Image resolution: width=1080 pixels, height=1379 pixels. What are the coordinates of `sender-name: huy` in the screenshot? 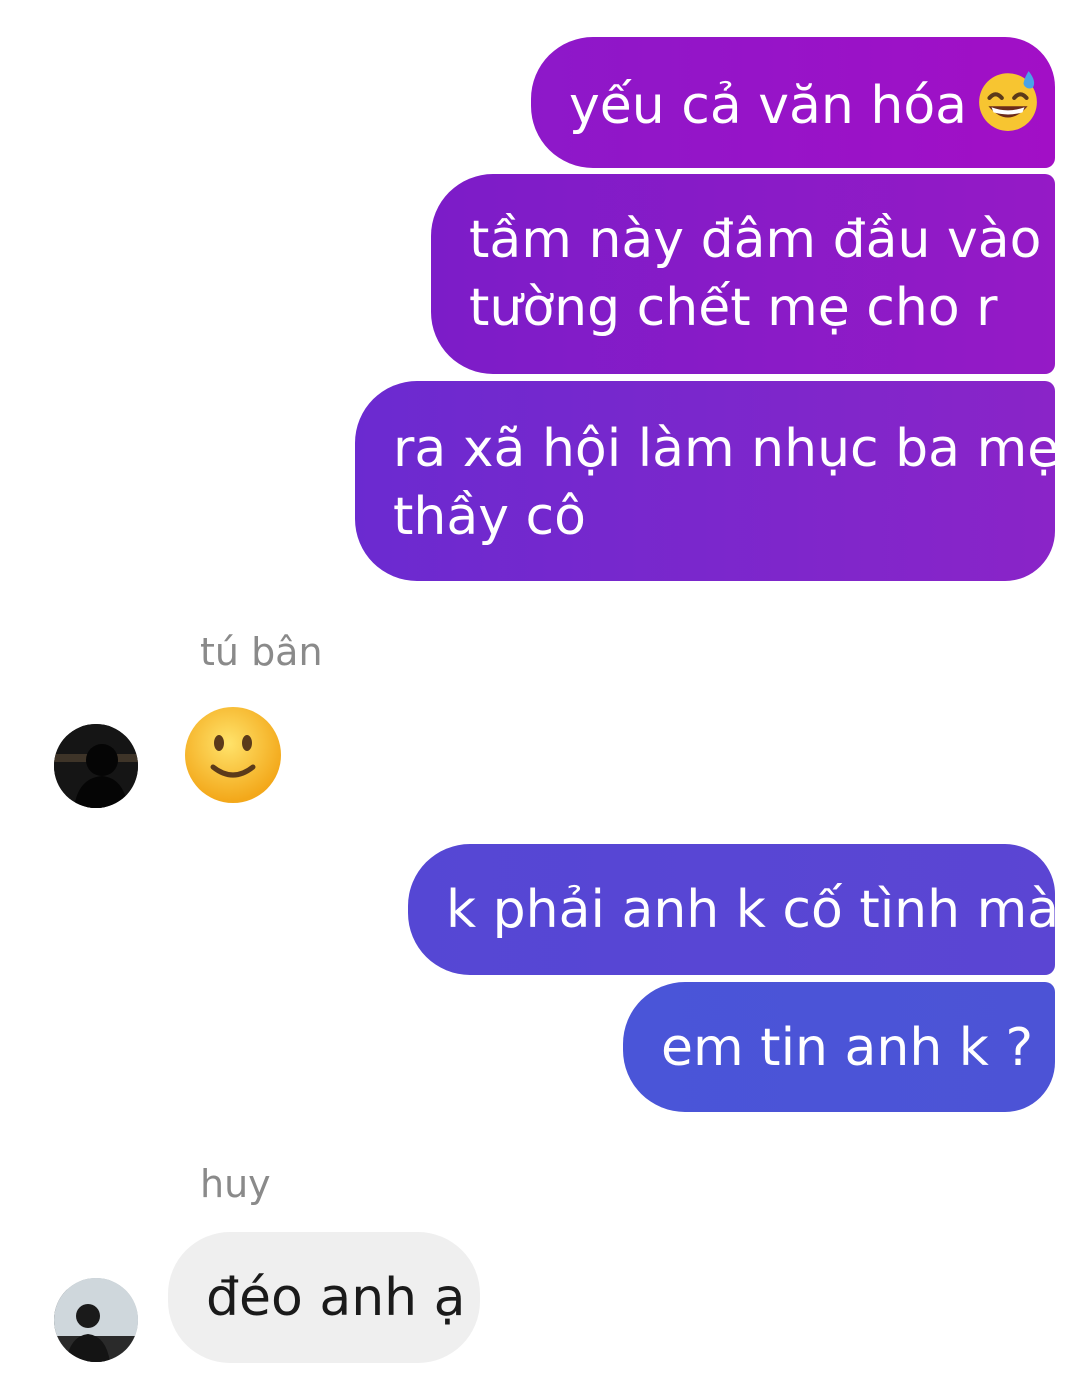 It's located at (235, 1184).